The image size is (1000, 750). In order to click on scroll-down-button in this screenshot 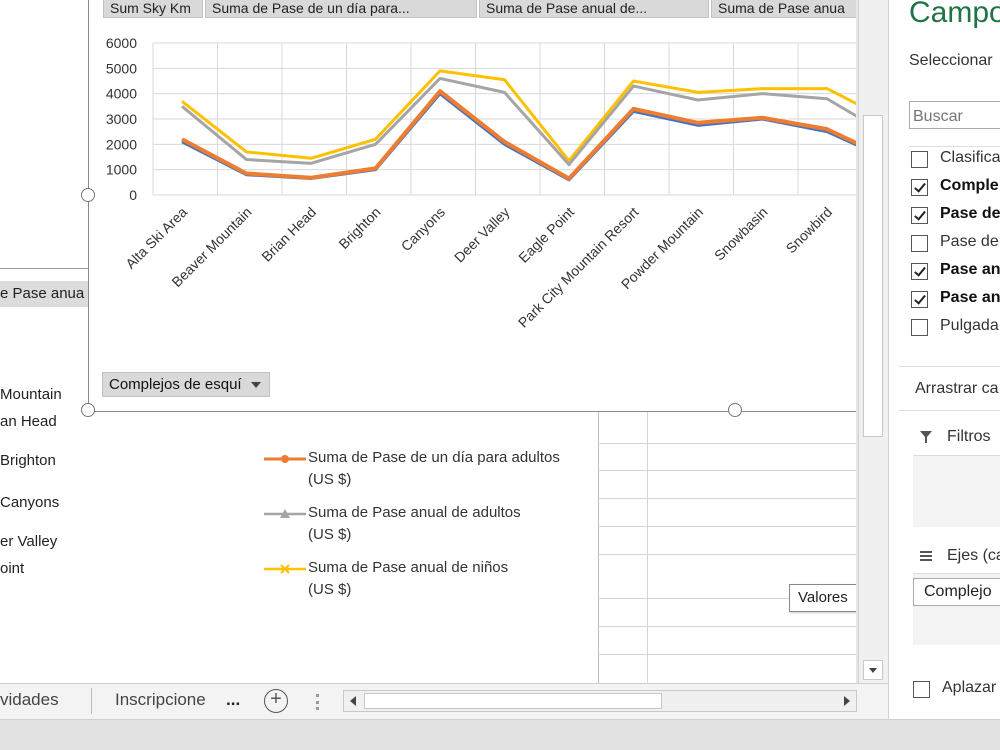, I will do `click(873, 670)`.